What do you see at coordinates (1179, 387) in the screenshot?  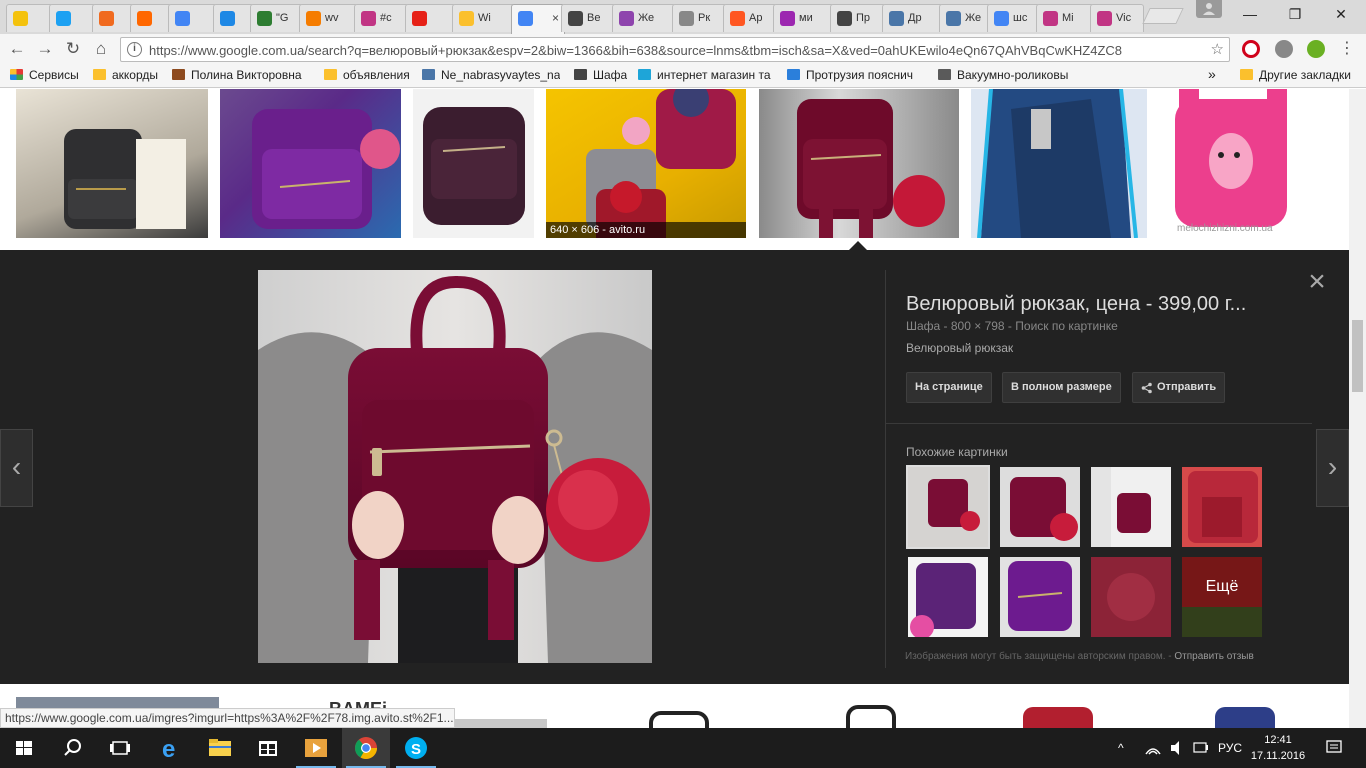 I see `share-button: Отправить` at bounding box center [1179, 387].